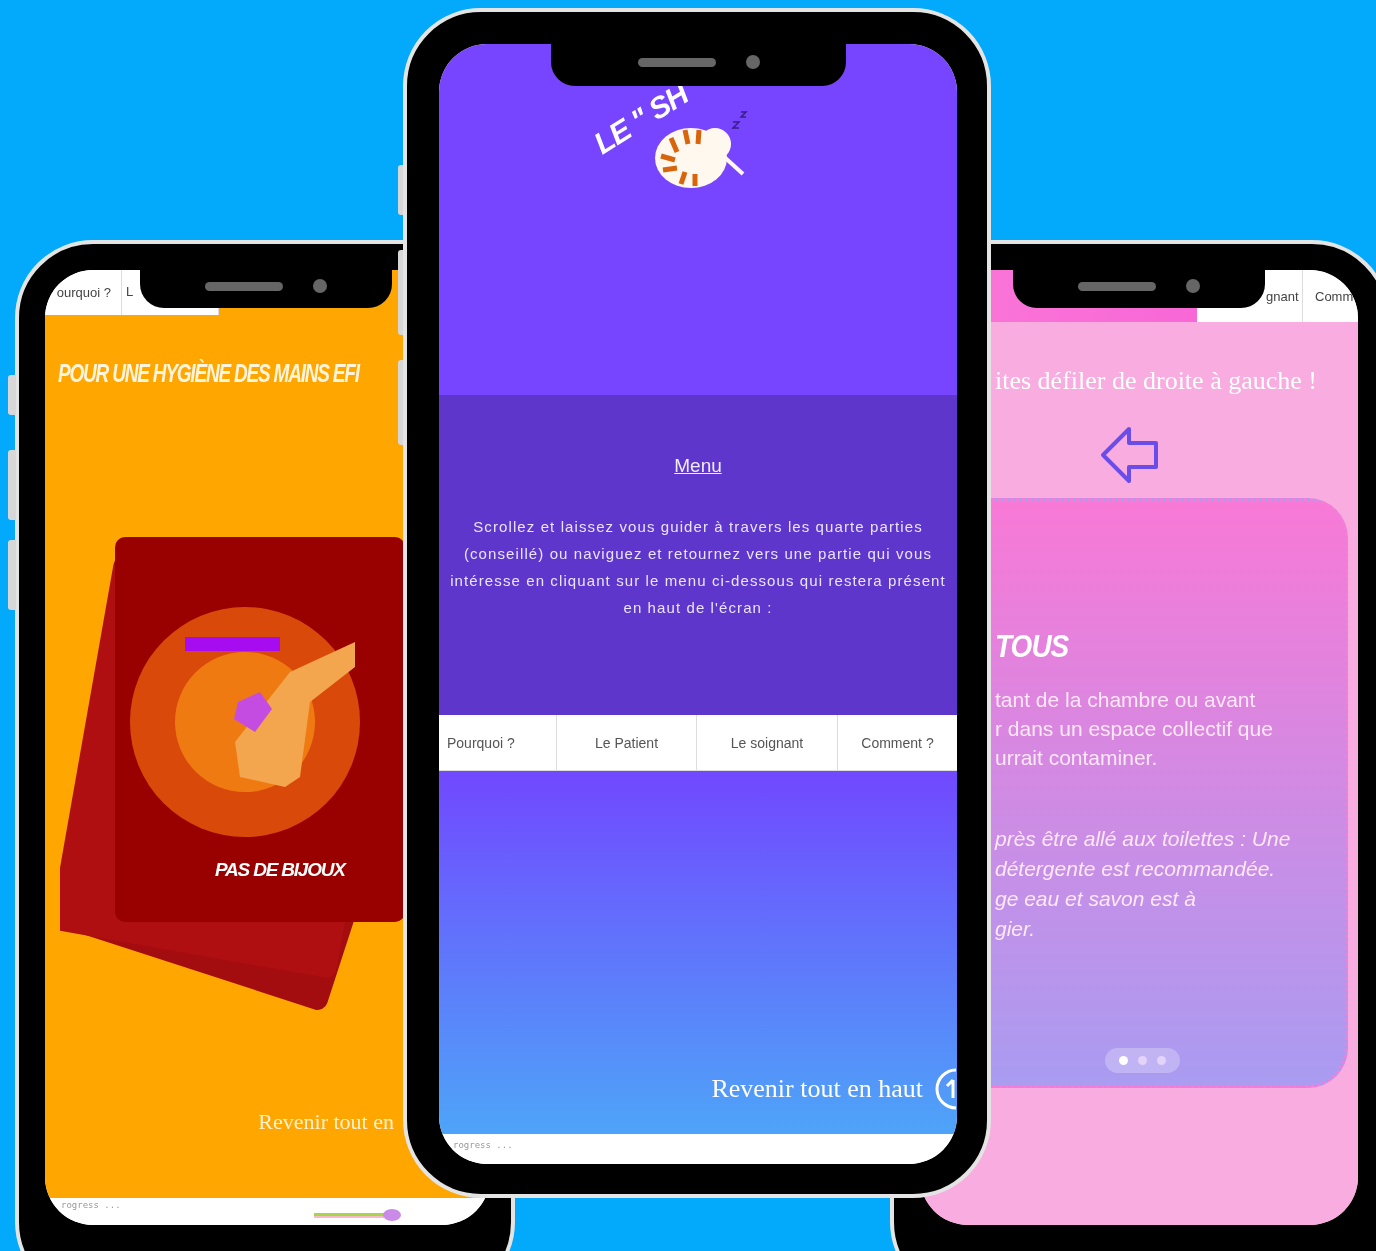 The width and height of the screenshot is (1376, 1251). Describe the element at coordinates (698, 567) in the screenshot. I see `intro-paragraph: Scrollez et laissez vous guider à travers les quarte parties (conseillé) ou naviguez et retournez vers une partie qui vous intéresse en cliquant sur le menu ci-dessous qui restera présent en haut de l'écran :` at that location.